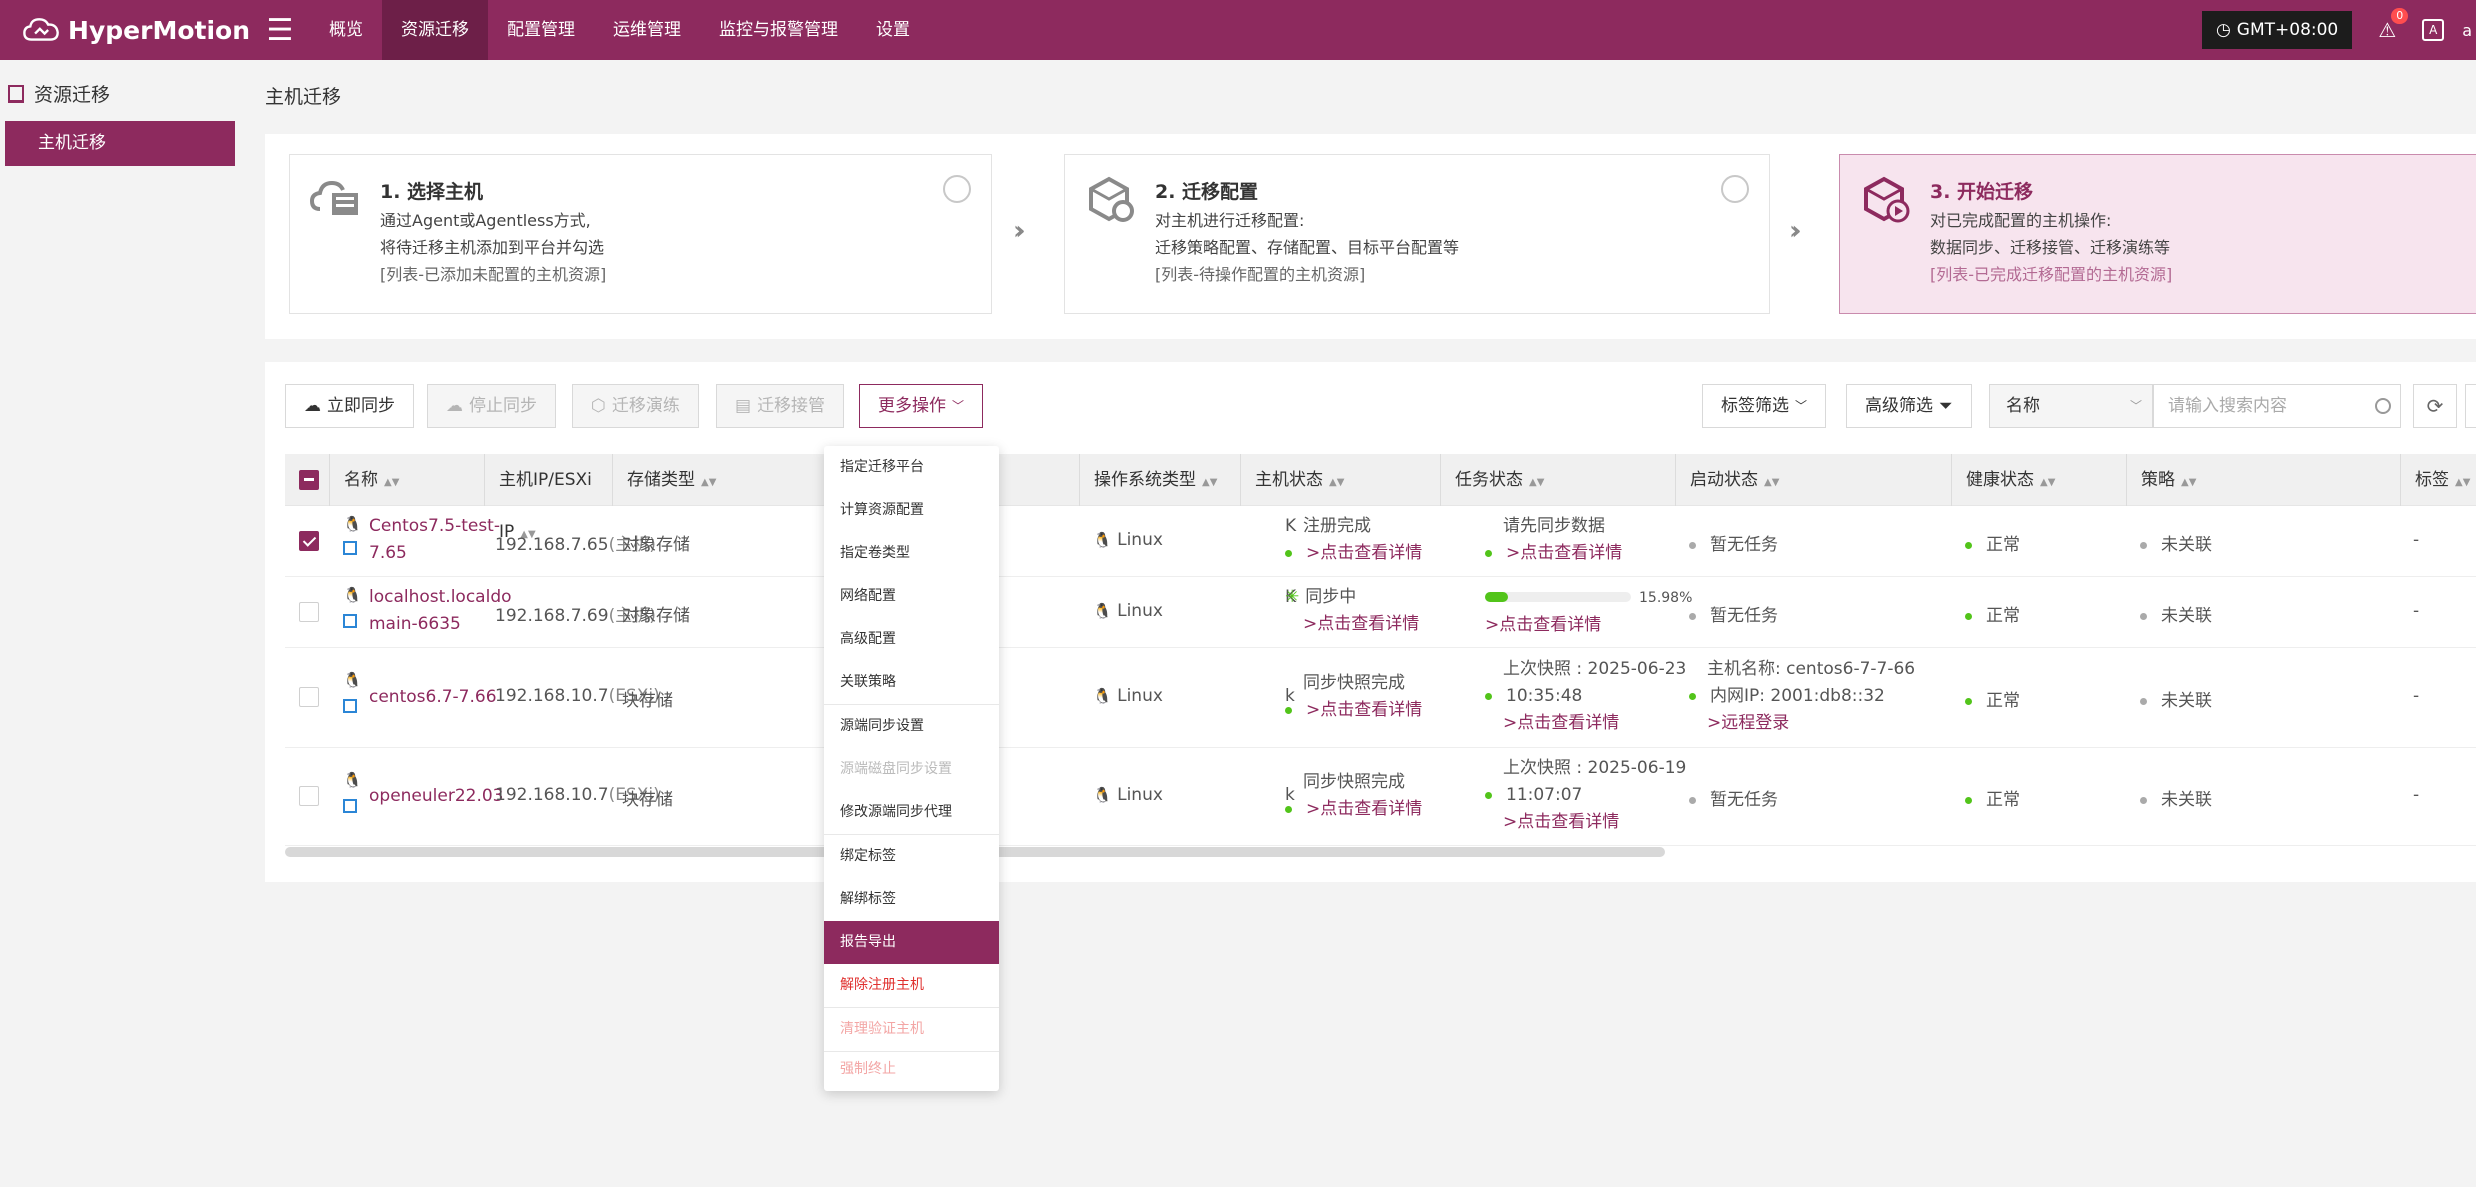 The width and height of the screenshot is (2476, 1187). What do you see at coordinates (434, 540) in the screenshot?
I see `host-name-link: Centos7.5-test- 7.65` at bounding box center [434, 540].